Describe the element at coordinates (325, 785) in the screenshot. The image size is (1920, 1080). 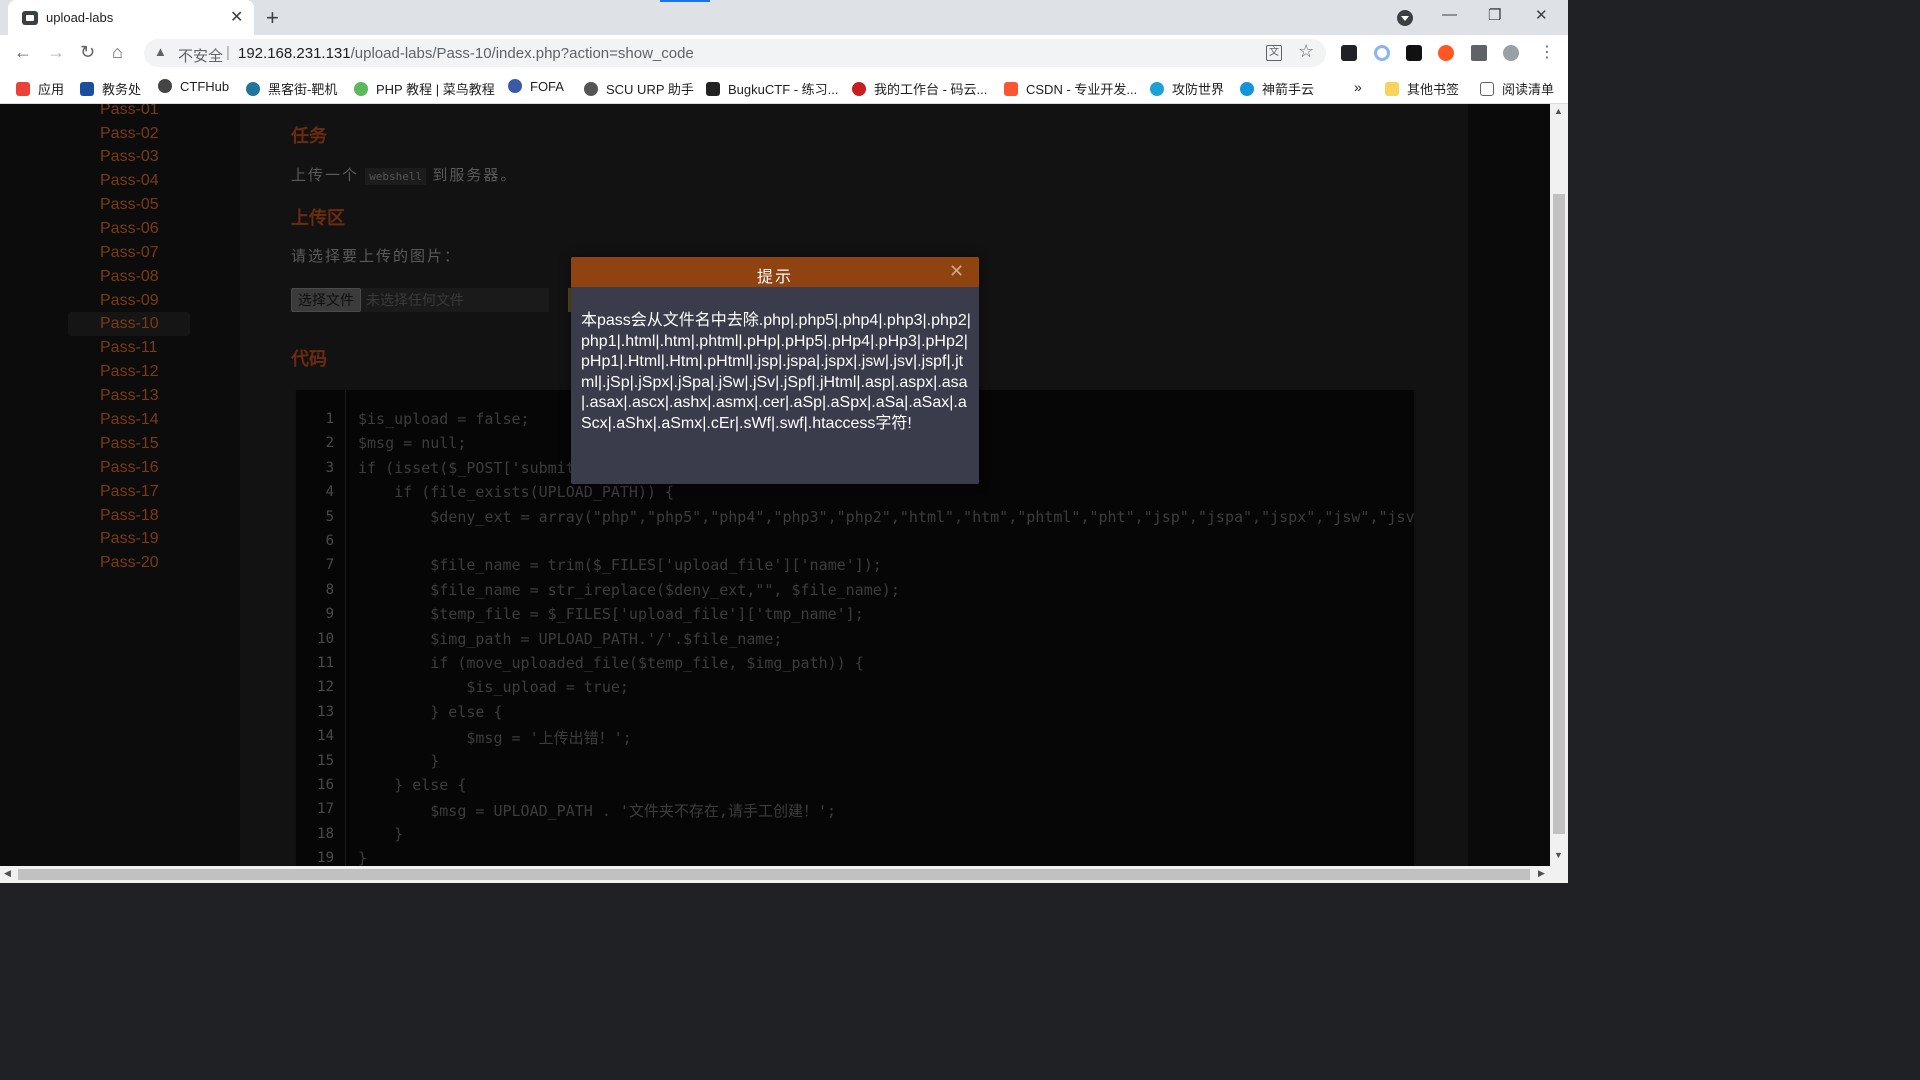
I see `code-line-number: 16` at that location.